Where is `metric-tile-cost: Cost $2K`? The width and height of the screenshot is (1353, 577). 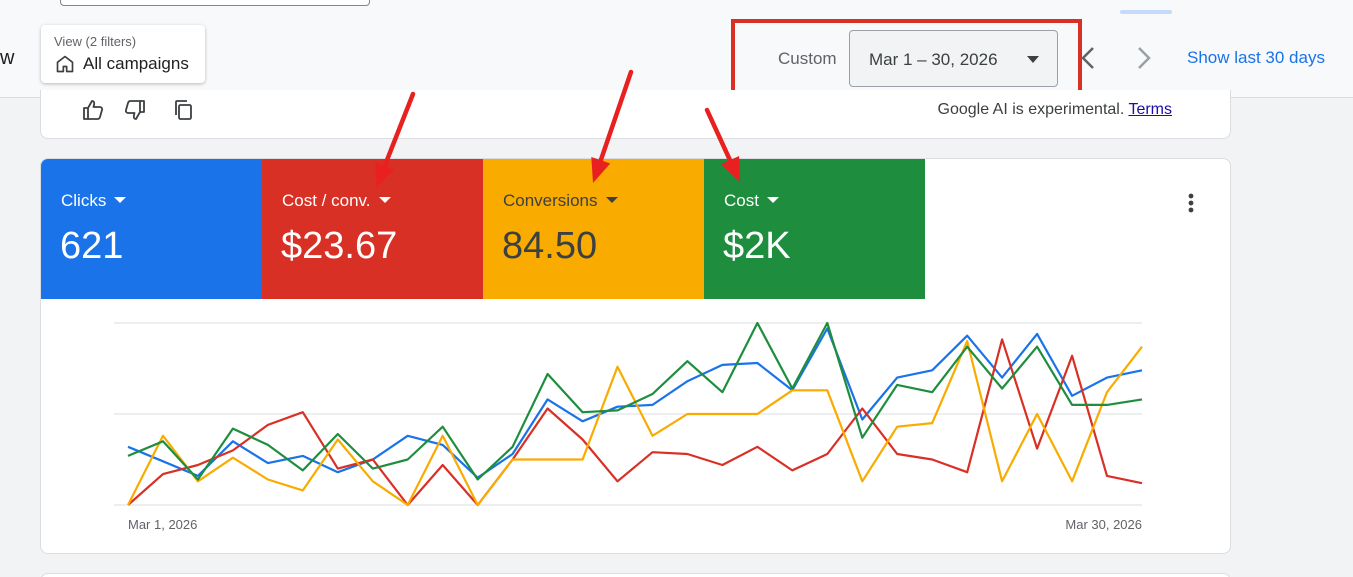
metric-tile-cost: Cost $2K is located at coordinates (814, 229).